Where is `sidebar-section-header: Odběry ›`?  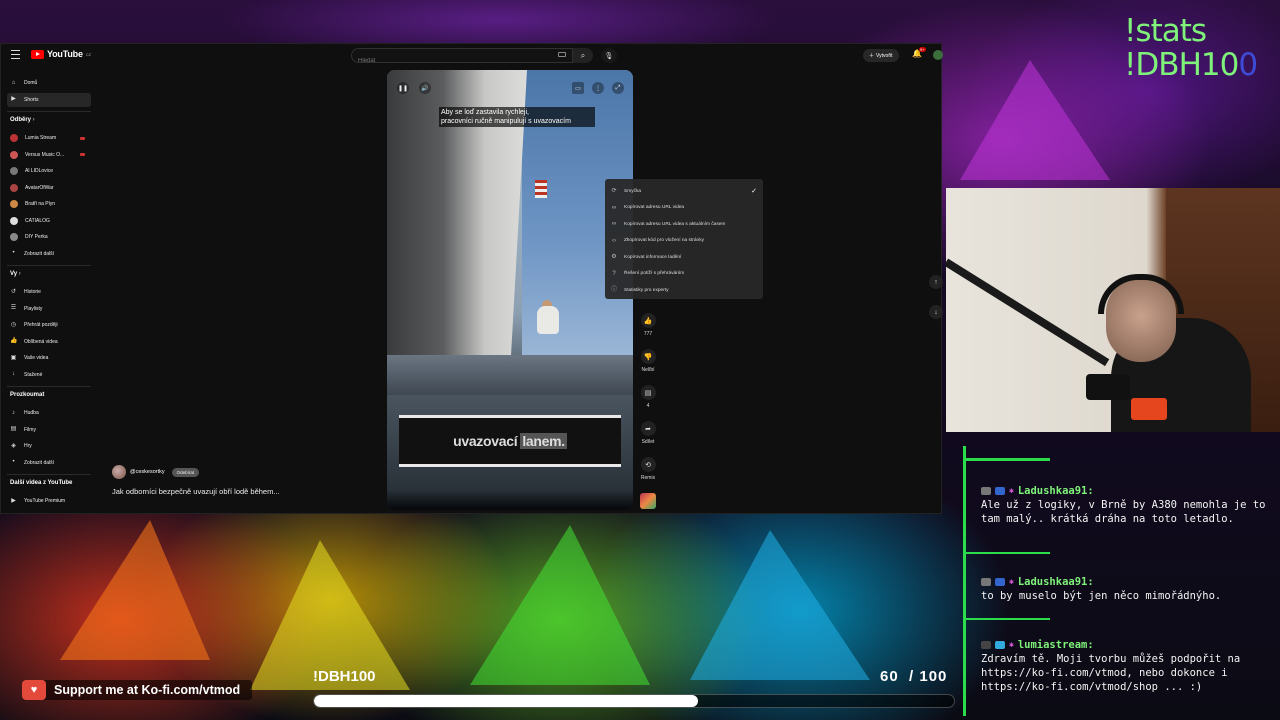
sidebar-section-header: Odběry › is located at coordinates (22, 120).